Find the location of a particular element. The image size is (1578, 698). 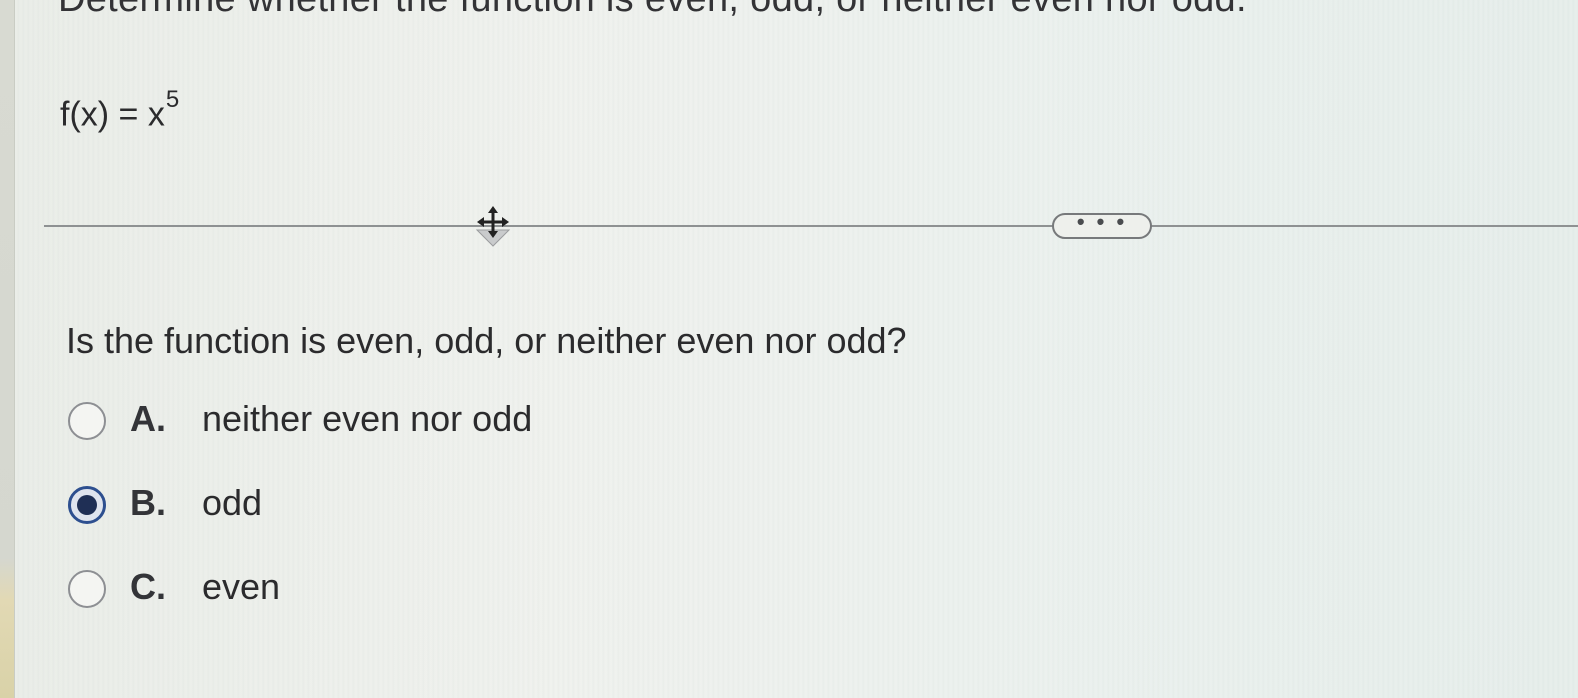

formula-exponent: 5 is located at coordinates (172, 99).